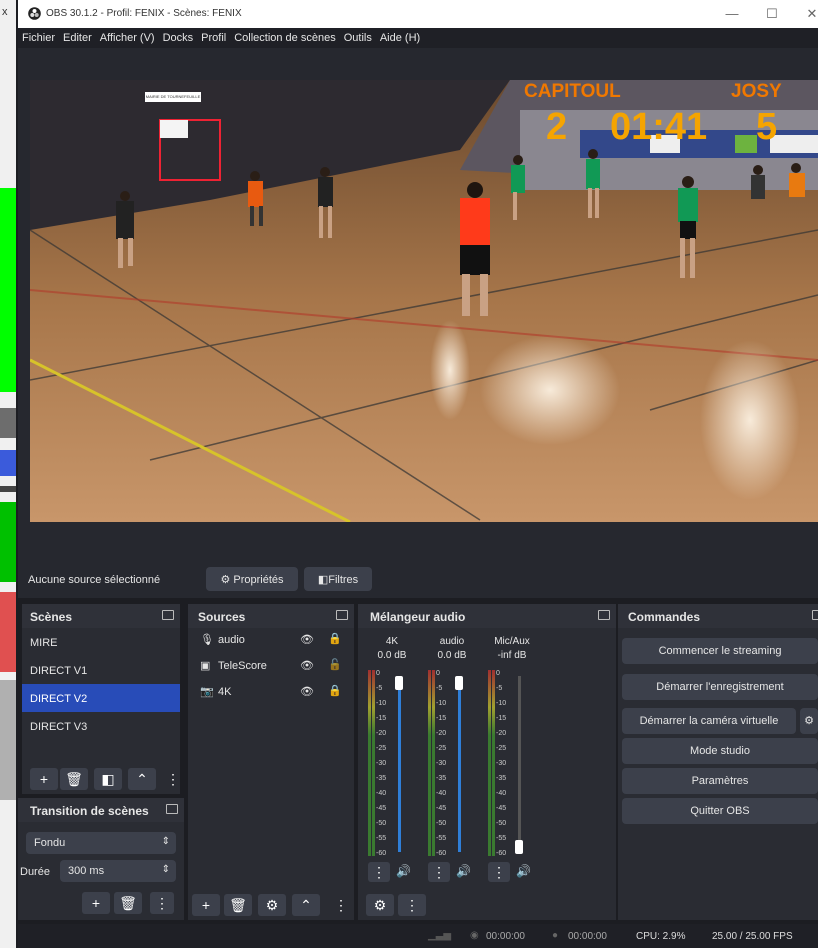  What do you see at coordinates (238, 905) in the screenshot?
I see `remove-source-button: 🗑` at bounding box center [238, 905].